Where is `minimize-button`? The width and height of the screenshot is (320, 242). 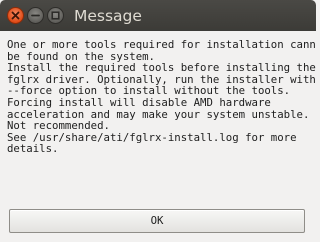
minimize-button is located at coordinates (35, 15).